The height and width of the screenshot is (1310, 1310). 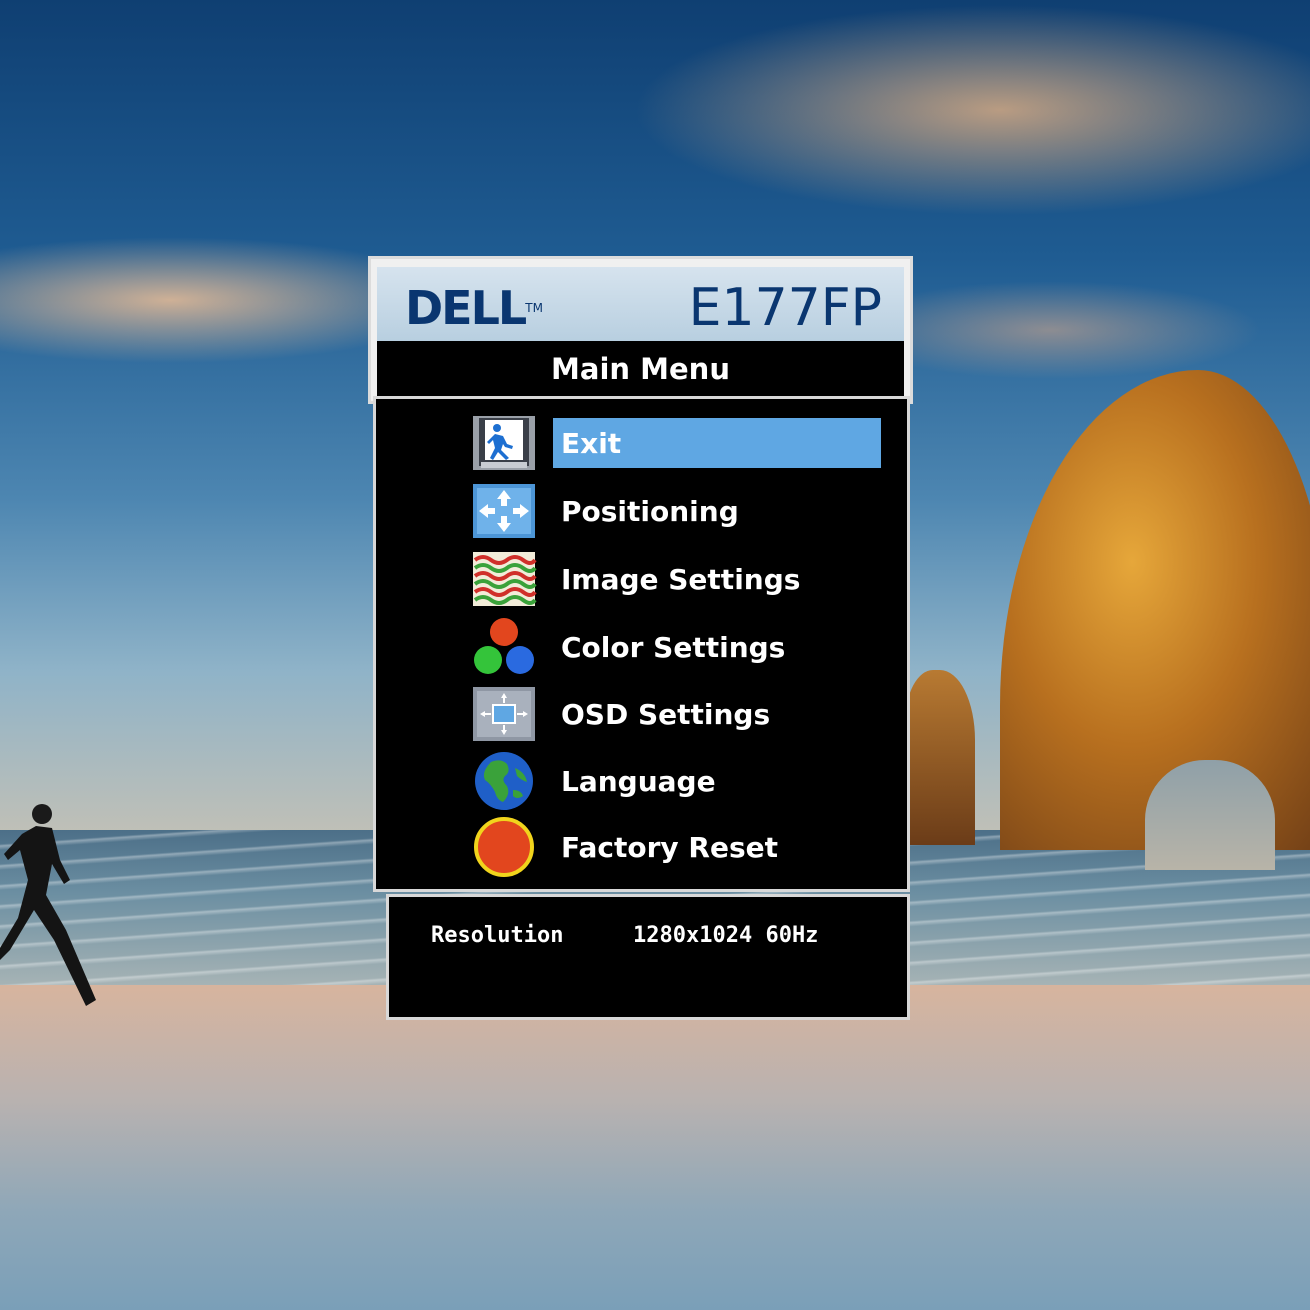 I want to click on menu-item-label: OSD Settings, so click(x=666, y=714).